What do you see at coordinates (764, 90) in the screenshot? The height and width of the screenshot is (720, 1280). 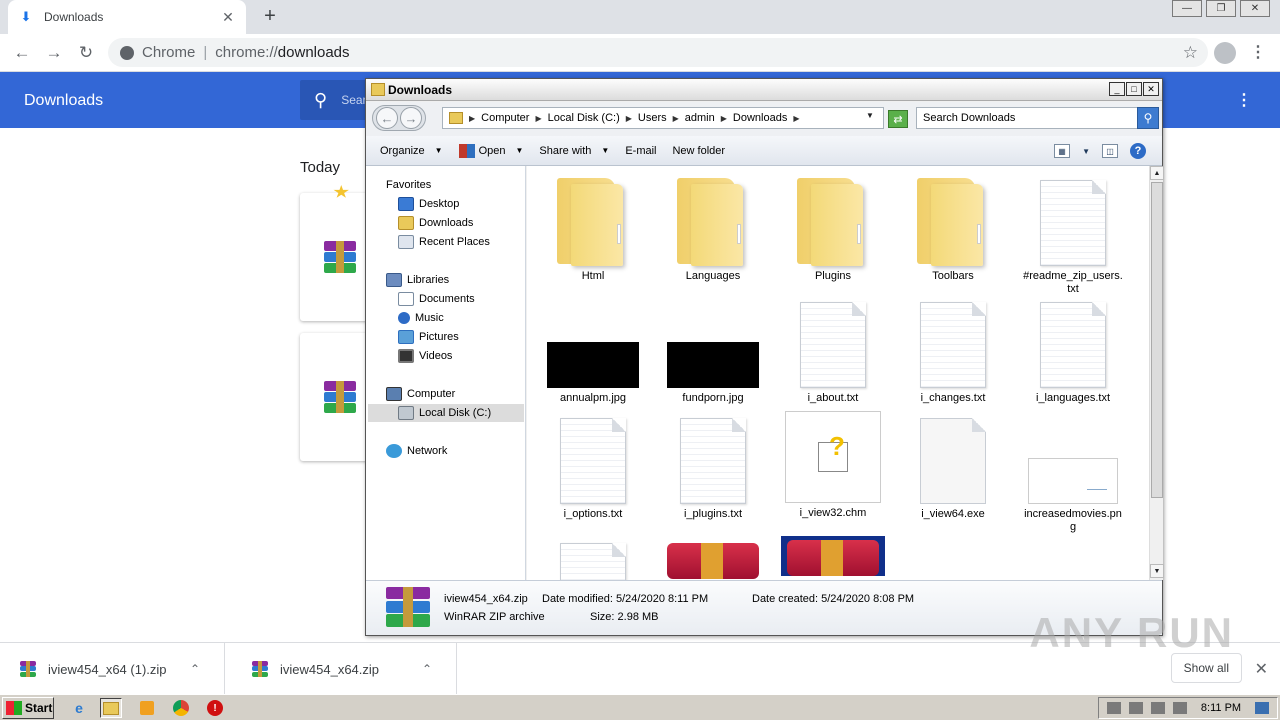 I see `explorer-titlebar: Downloads _ □ ✕` at bounding box center [764, 90].